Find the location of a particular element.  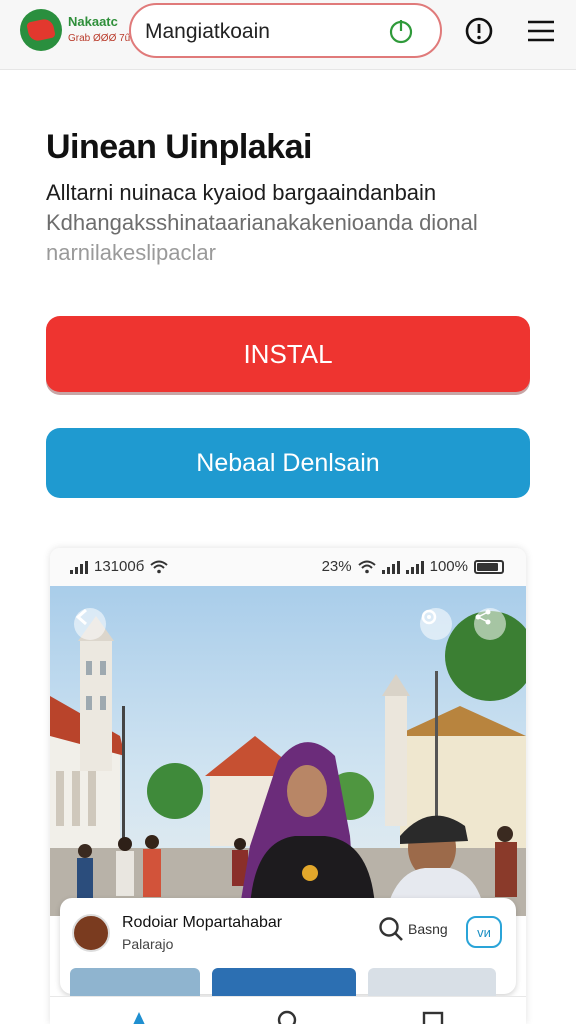

description-line-3: narnilakeslipaclar is located at coordinates (131, 252).